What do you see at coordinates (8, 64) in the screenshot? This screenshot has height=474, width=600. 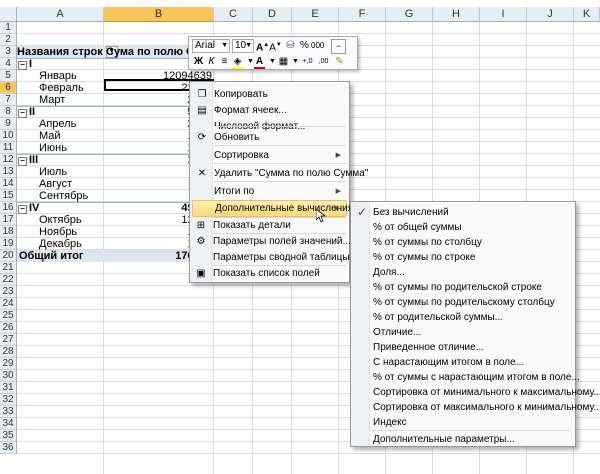 I see `row-header-4: 4` at bounding box center [8, 64].